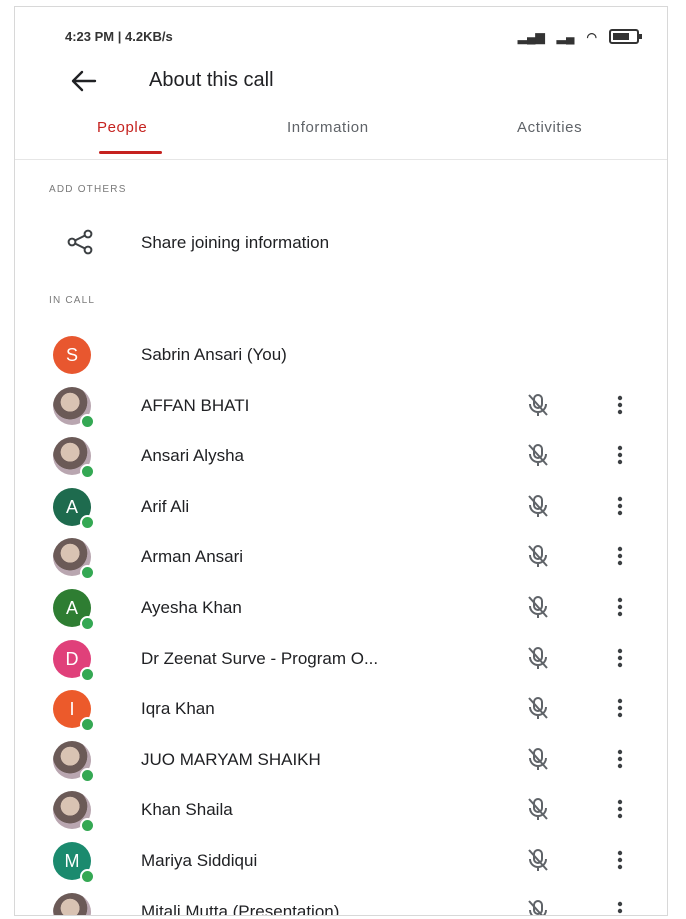  I want to click on participant-row: Ansari Alysha, so click(341, 455).